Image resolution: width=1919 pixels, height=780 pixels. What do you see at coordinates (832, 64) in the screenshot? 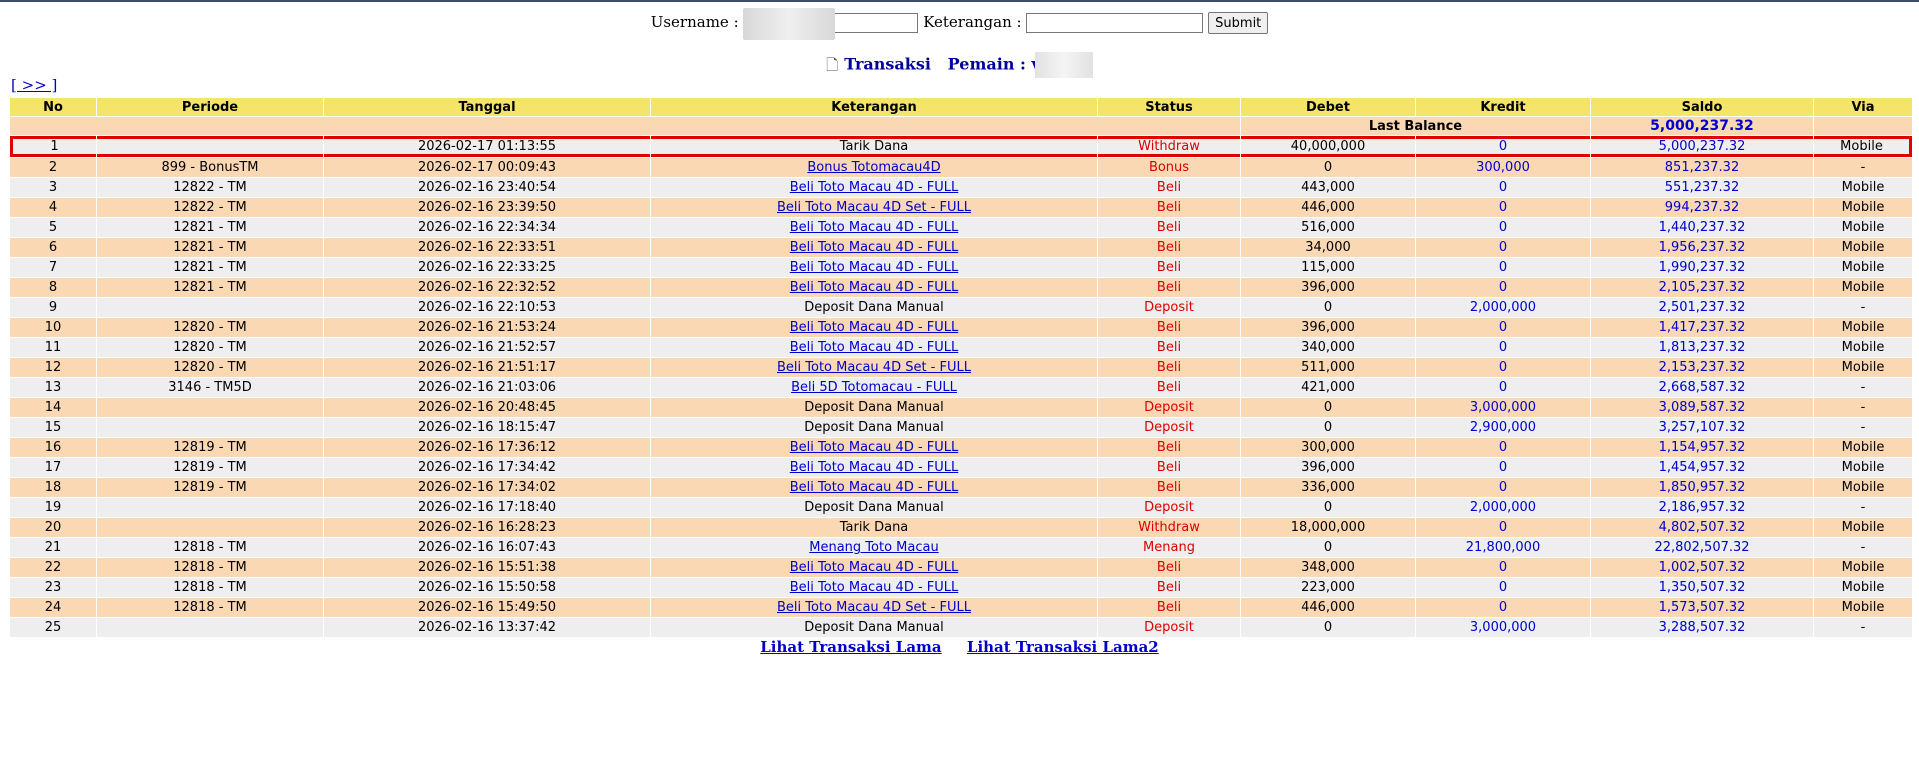
I see `document-icon: 🗋` at bounding box center [832, 64].